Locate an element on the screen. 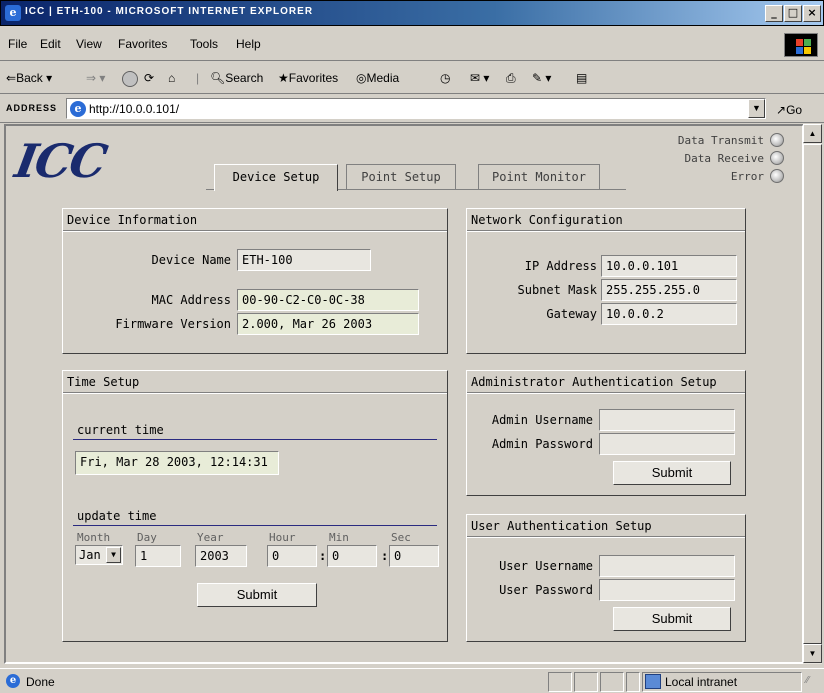 Image resolution: width=824 pixels, height=693 pixels. device-name-field: ETH-100 is located at coordinates (304, 260).